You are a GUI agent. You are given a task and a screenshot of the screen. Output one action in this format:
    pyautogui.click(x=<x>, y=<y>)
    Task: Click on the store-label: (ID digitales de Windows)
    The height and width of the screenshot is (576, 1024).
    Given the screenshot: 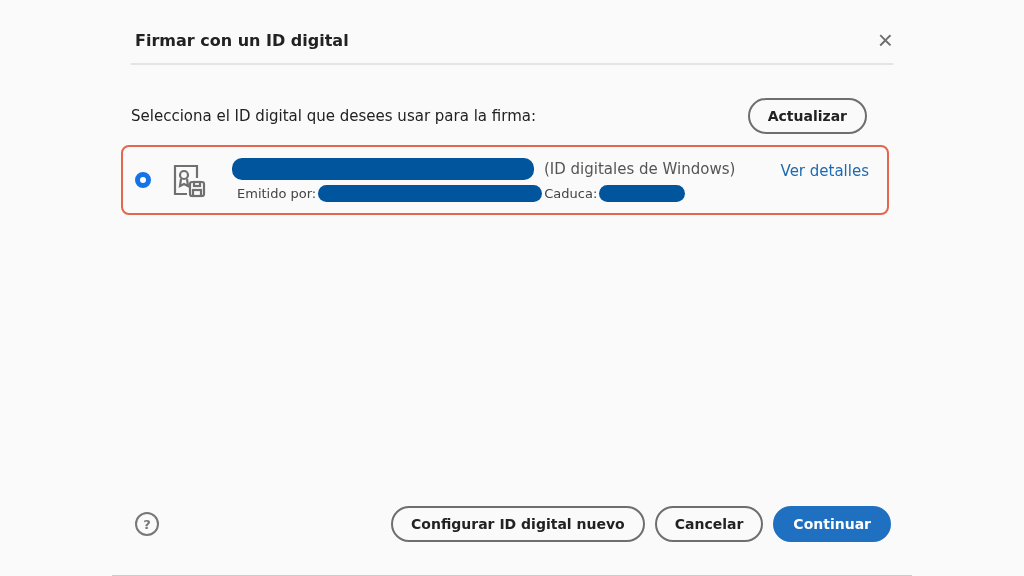 What is the action you would take?
    pyautogui.click(x=640, y=169)
    